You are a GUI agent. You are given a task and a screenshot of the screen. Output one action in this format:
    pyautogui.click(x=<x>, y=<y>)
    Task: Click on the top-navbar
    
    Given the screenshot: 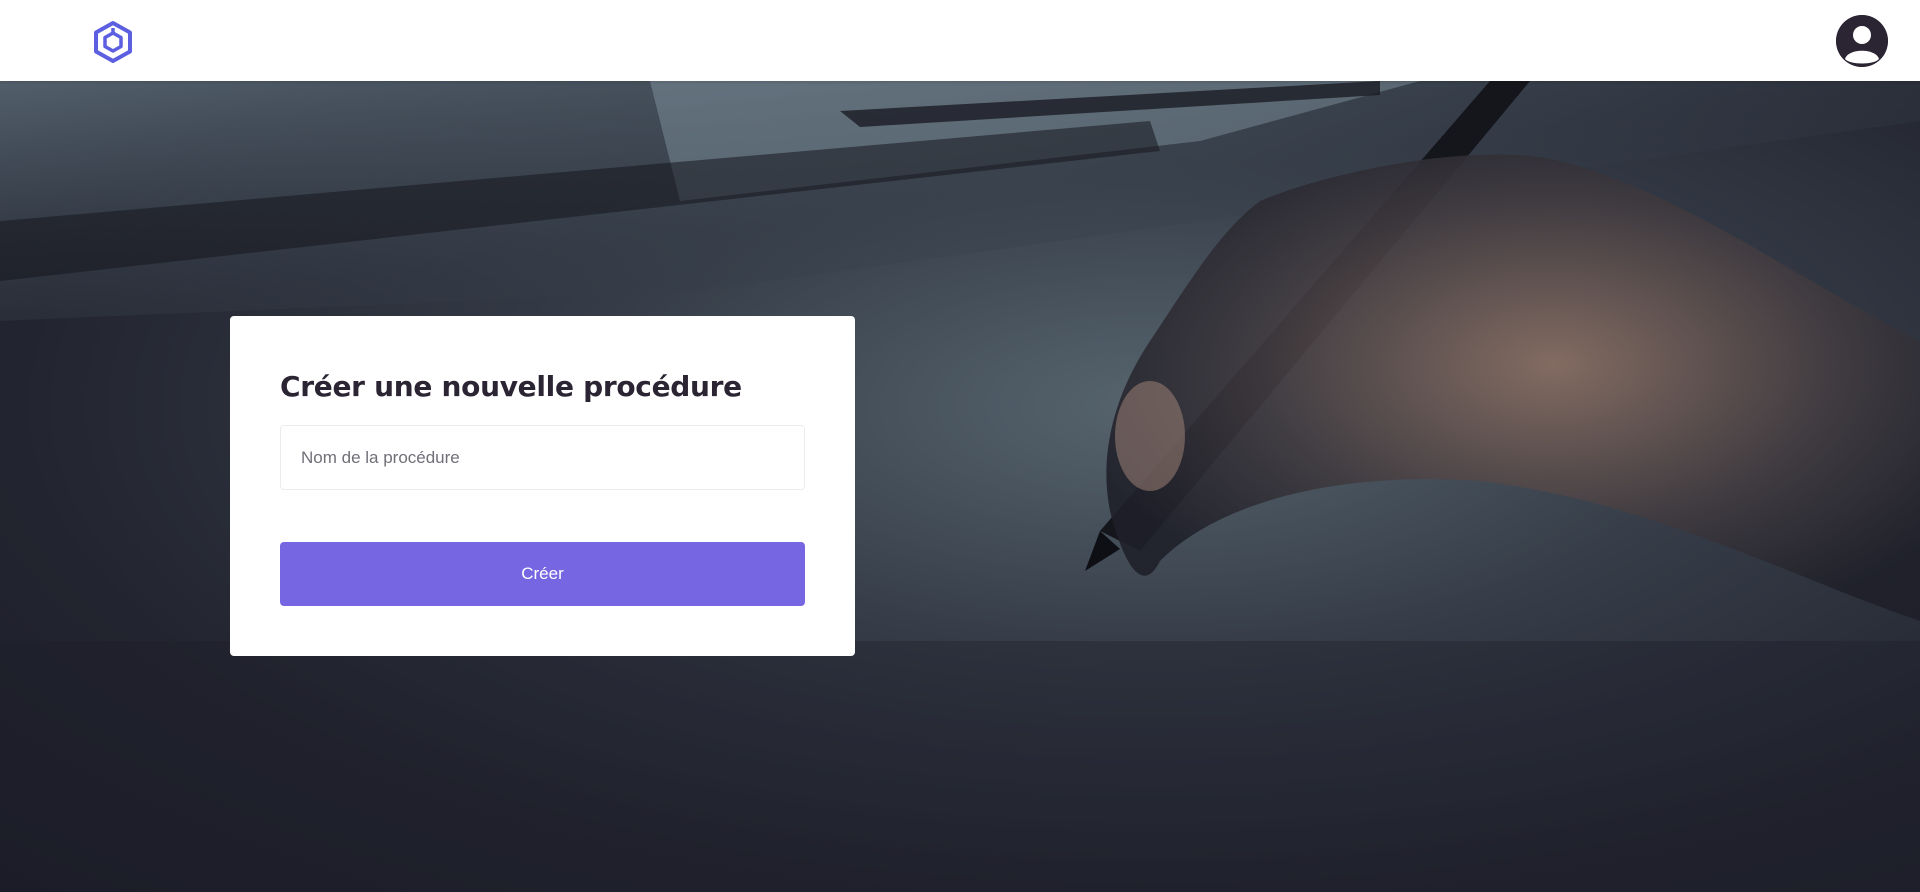 What is the action you would take?
    pyautogui.click(x=960, y=40)
    